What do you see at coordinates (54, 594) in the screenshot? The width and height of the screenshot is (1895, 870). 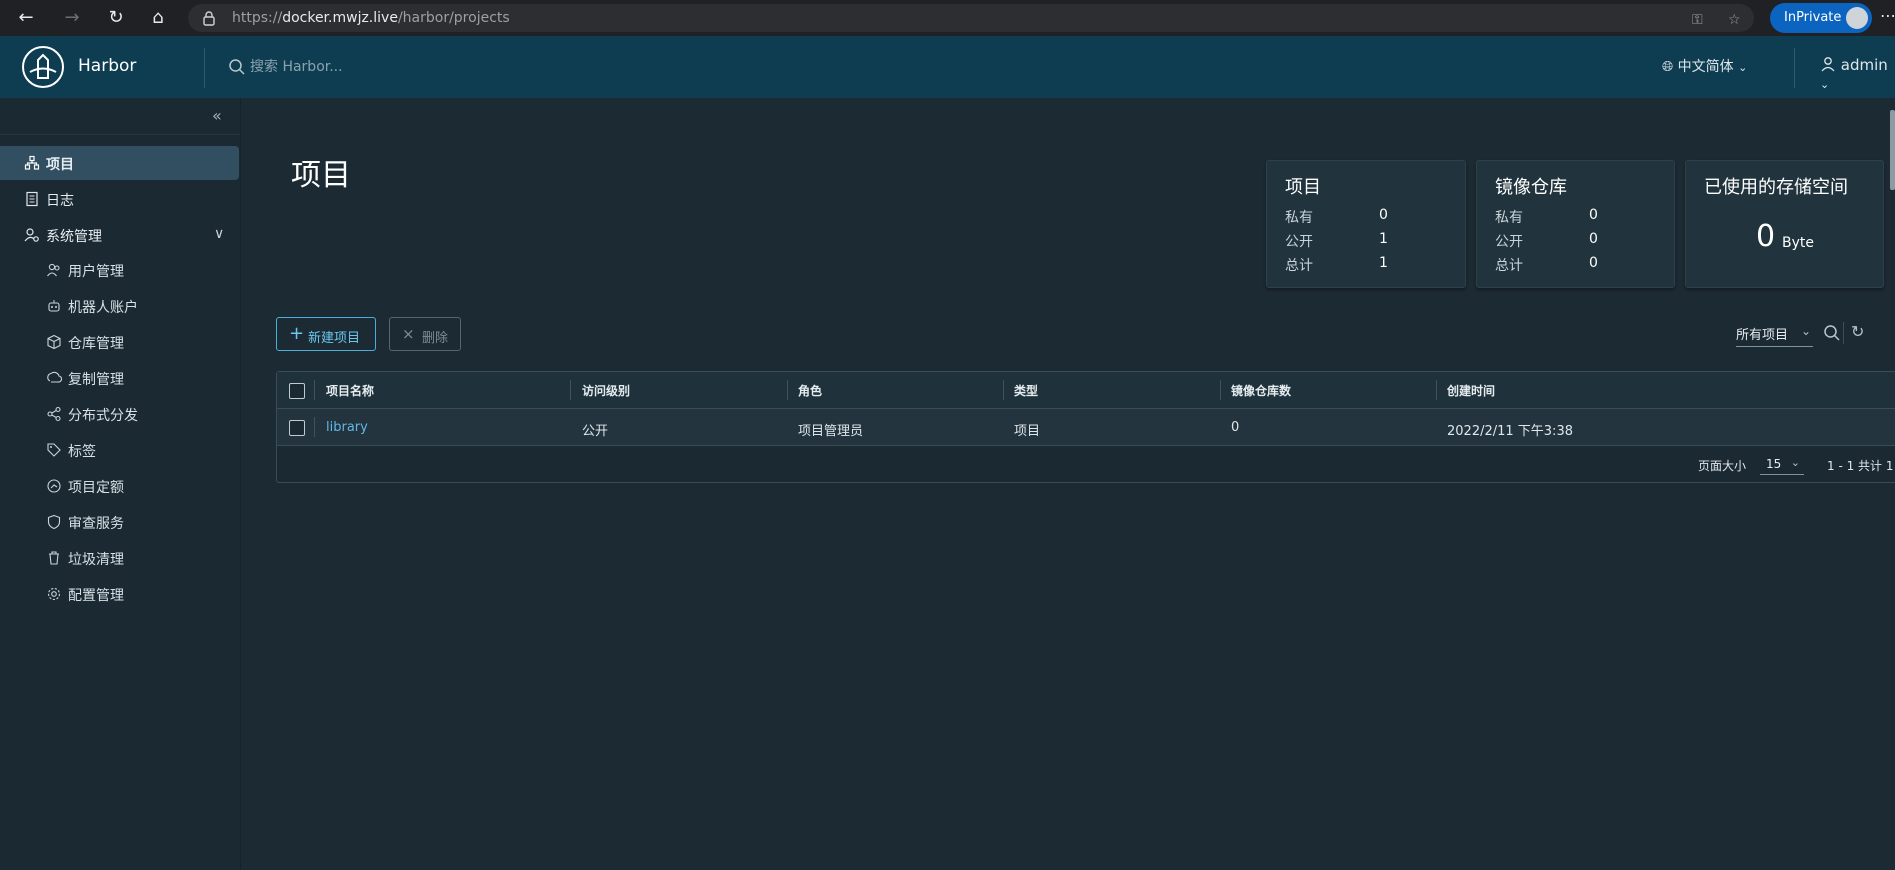 I see `gear-icon` at bounding box center [54, 594].